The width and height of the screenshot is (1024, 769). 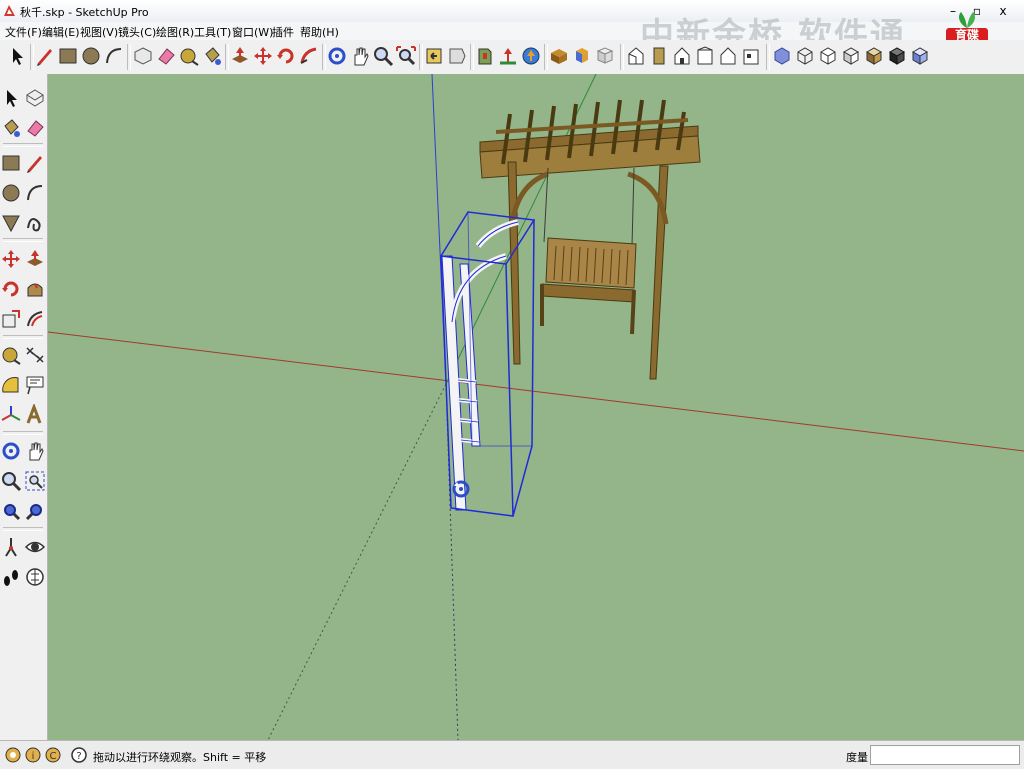 What do you see at coordinates (920, 56) in the screenshot?
I see `back-edges-icon` at bounding box center [920, 56].